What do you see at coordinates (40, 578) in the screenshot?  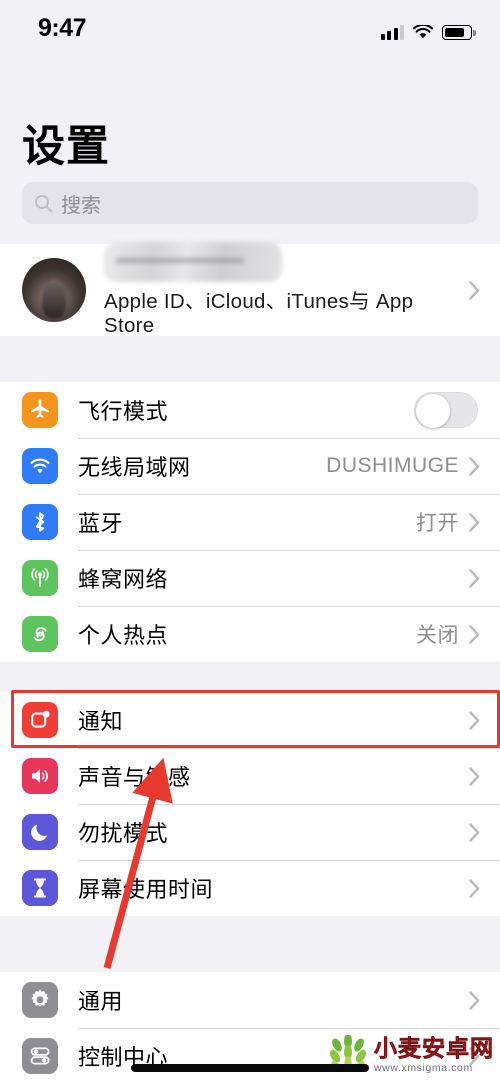 I see `cellular-icon` at bounding box center [40, 578].